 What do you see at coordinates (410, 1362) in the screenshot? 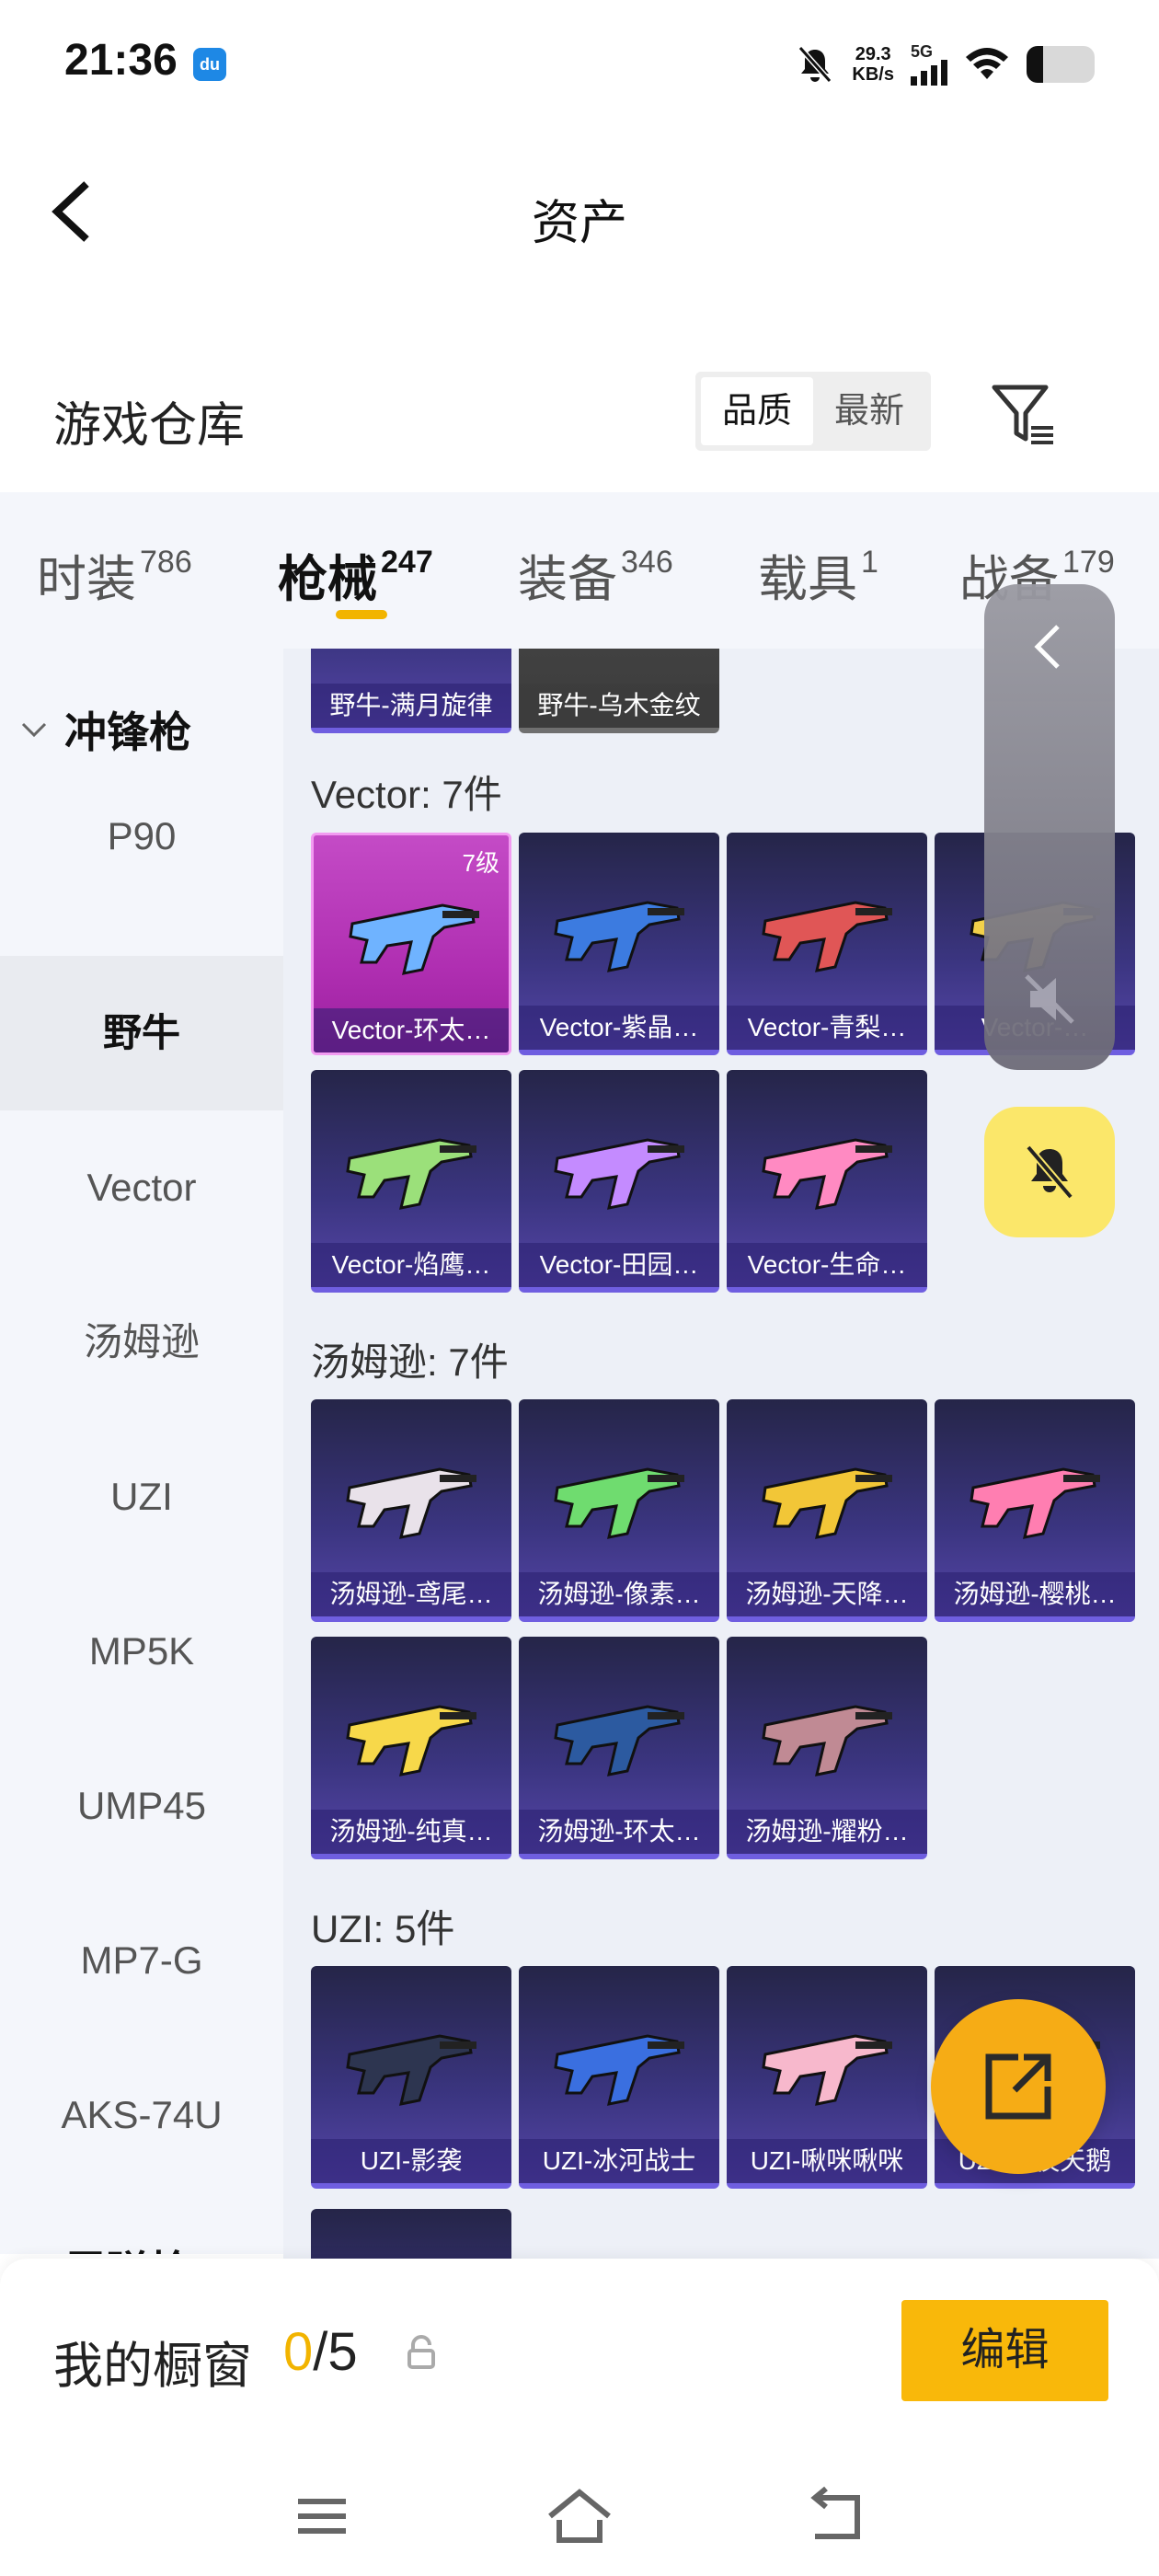
I see `group-label-thompson: 汤姆逊: 7件` at bounding box center [410, 1362].